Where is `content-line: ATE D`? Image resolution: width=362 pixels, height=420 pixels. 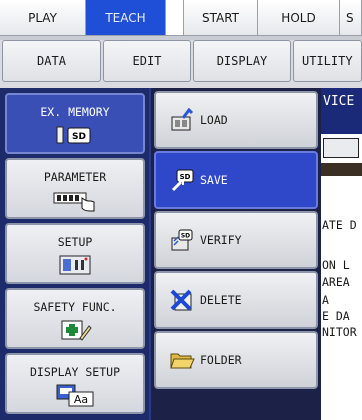
content-line: ATE D is located at coordinates (339, 225).